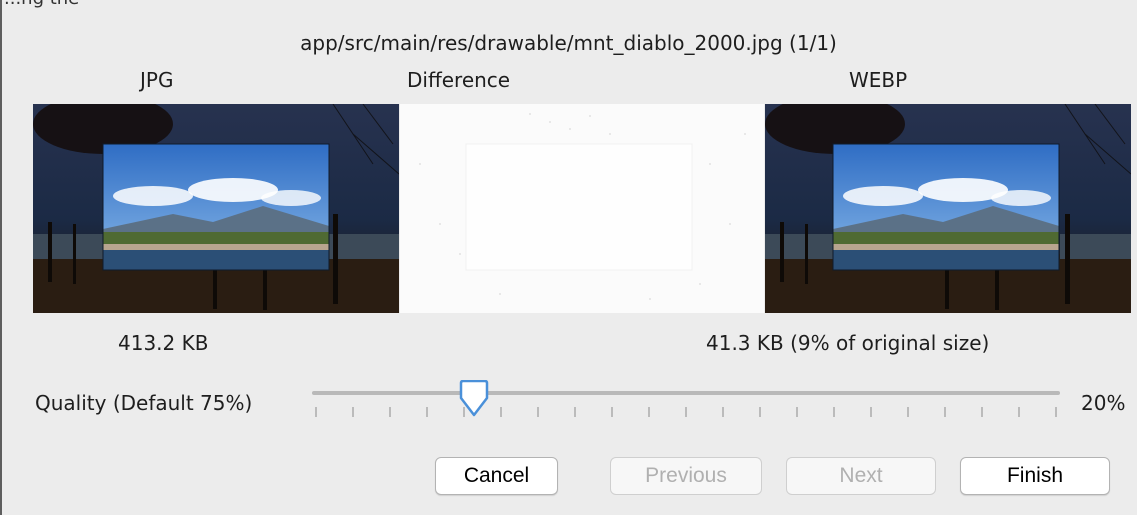 This screenshot has height=515, width=1137. What do you see at coordinates (163, 343) in the screenshot?
I see `jpg-file-size: 413.2 KB` at bounding box center [163, 343].